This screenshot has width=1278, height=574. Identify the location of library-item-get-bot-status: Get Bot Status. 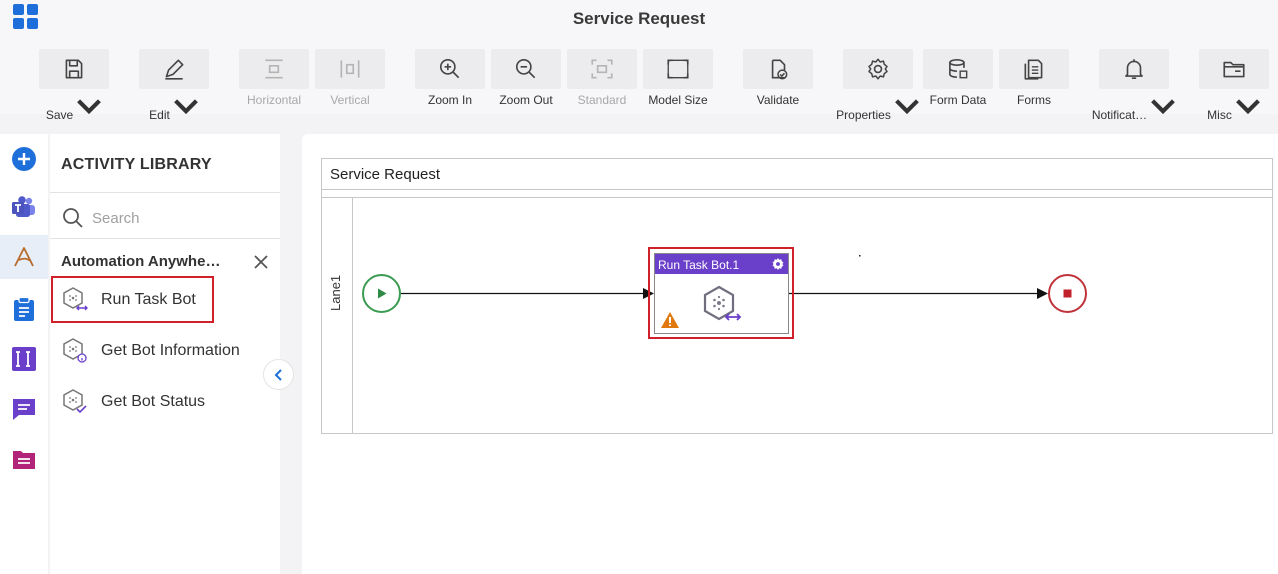
(133, 402).